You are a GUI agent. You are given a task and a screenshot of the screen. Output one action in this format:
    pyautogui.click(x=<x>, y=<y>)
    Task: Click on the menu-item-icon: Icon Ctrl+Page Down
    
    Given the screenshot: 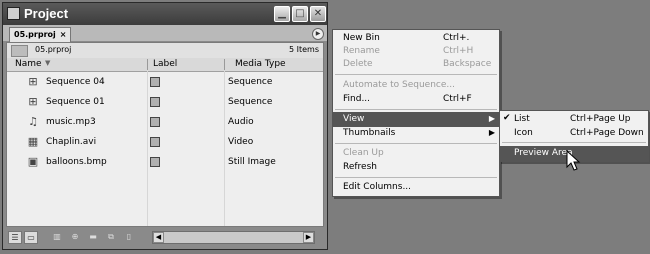 What is the action you would take?
    pyautogui.click(x=574, y=133)
    